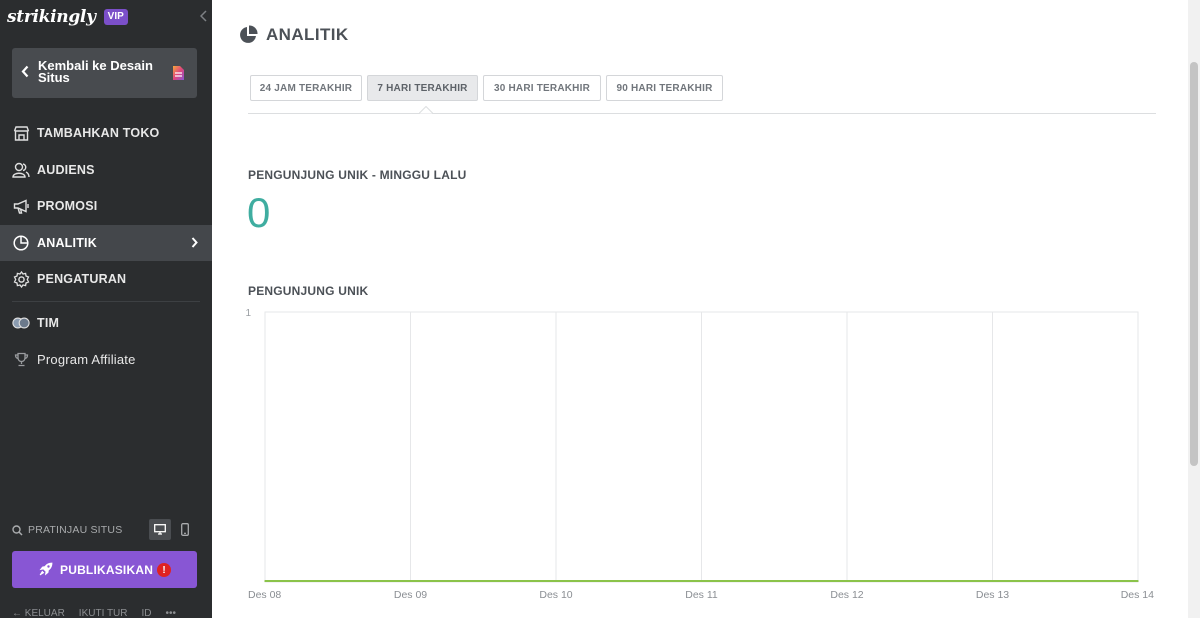 The height and width of the screenshot is (618, 1200). Describe the element at coordinates (1137, 595) in the screenshot. I see `x-tick-label: Des 14` at that location.